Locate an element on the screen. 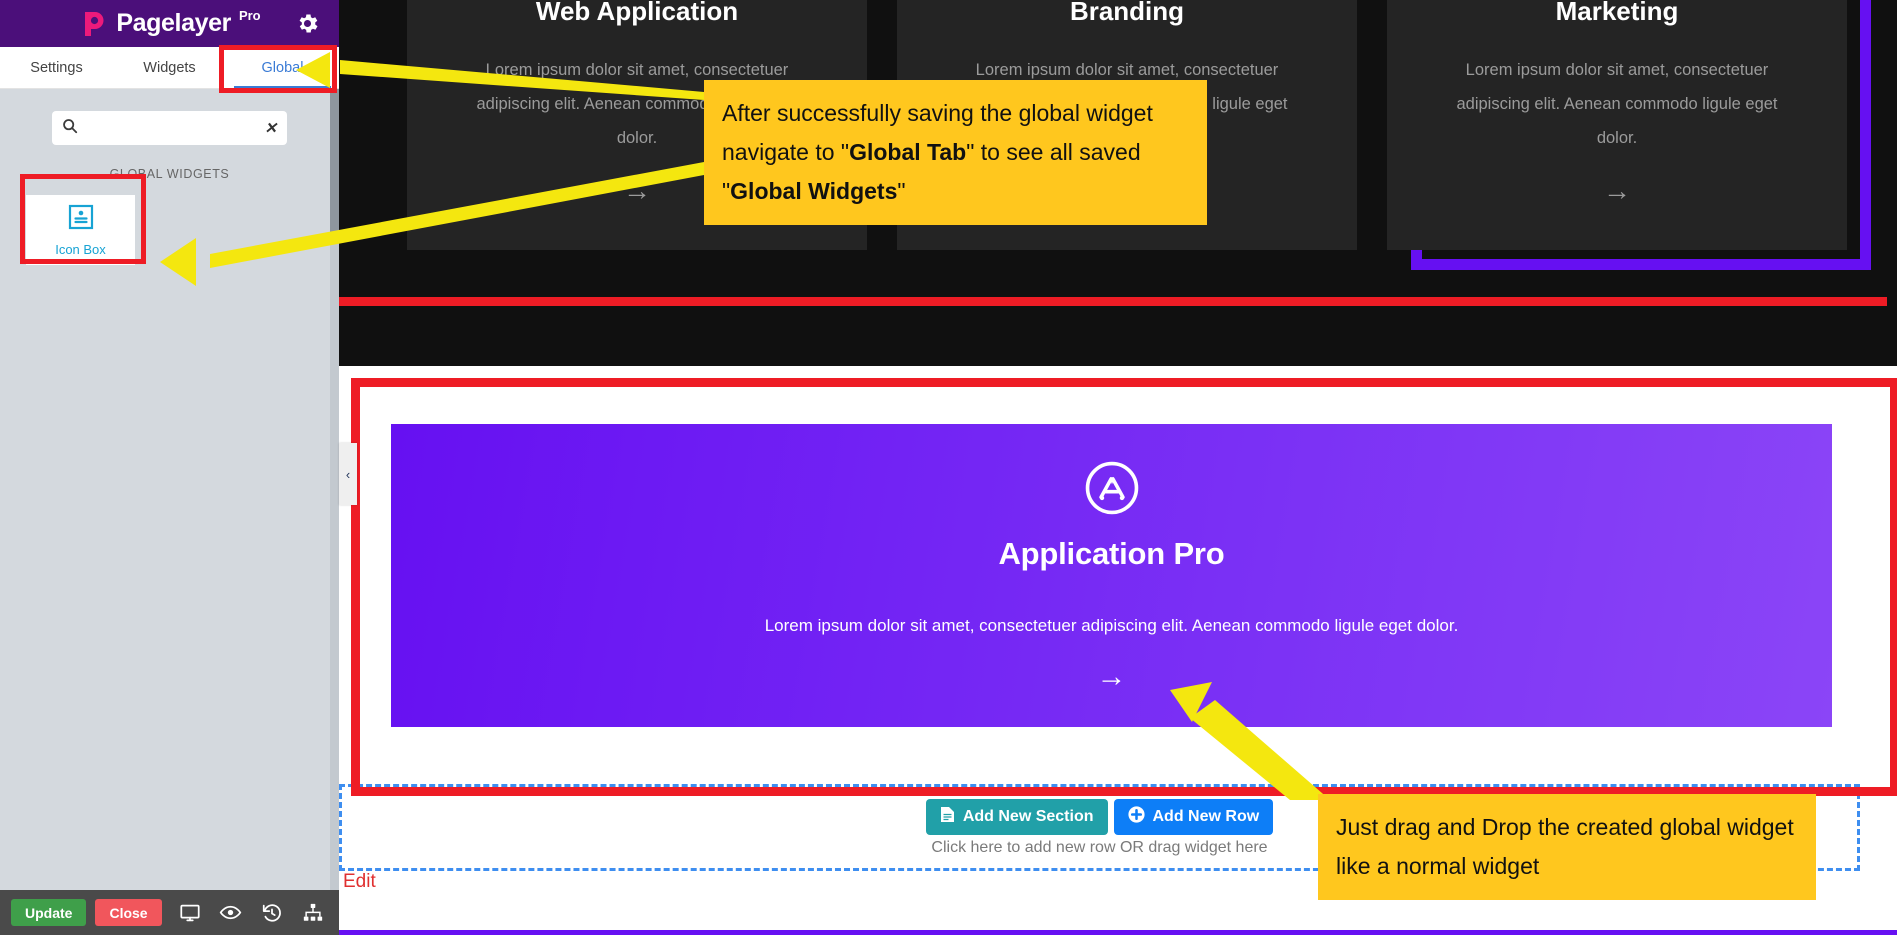  close-button: Close is located at coordinates (128, 912).